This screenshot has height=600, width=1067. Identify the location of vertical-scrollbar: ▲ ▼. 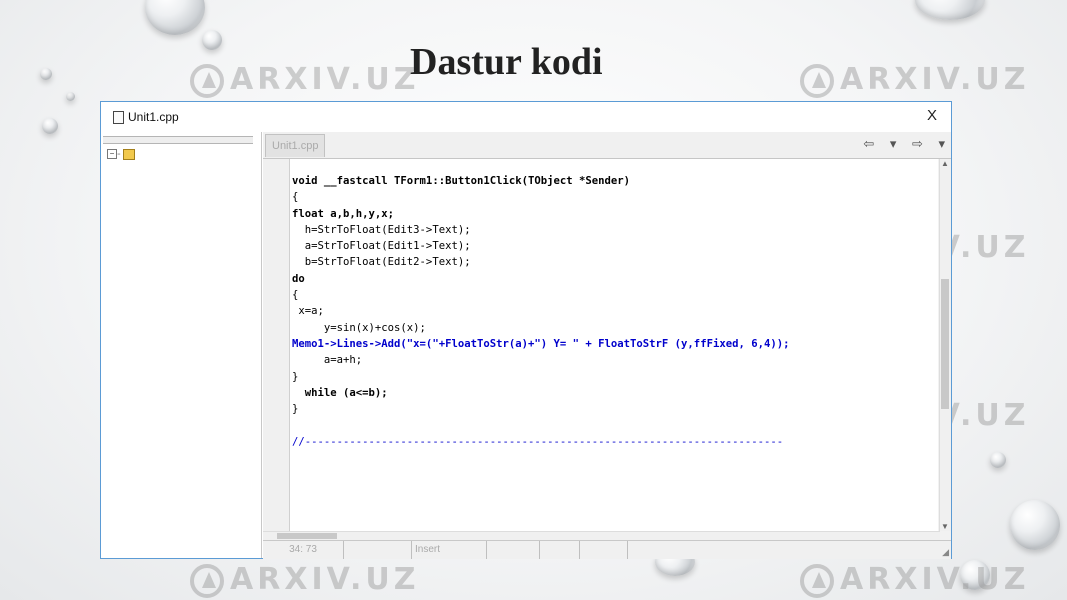
(945, 345).